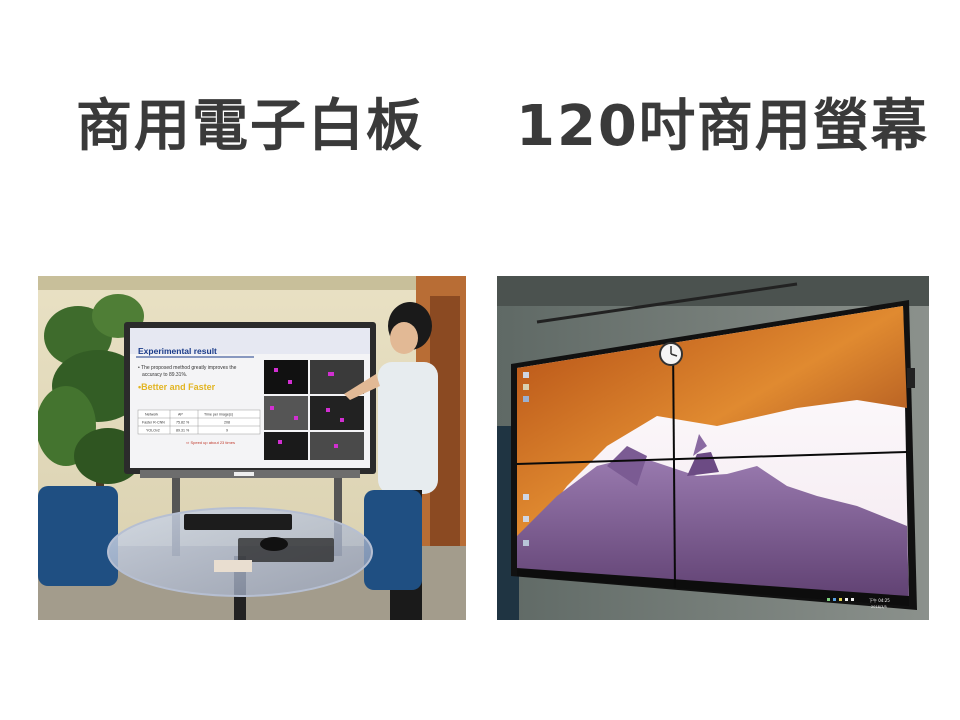 This screenshot has height=720, width=960. What do you see at coordinates (153, 423) in the screenshot?
I see `table-cell: Faster R-CNN` at bounding box center [153, 423].